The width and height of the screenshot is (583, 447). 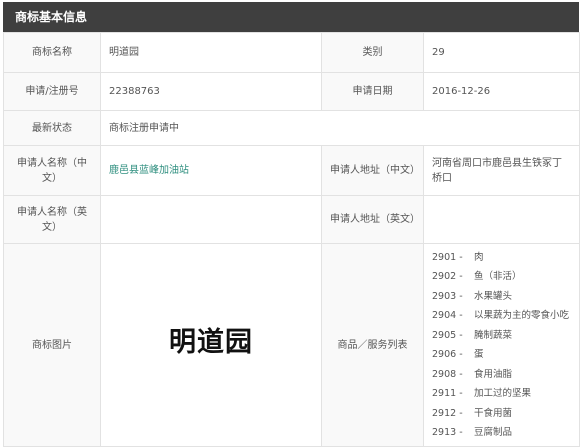 What do you see at coordinates (372, 170) in the screenshot?
I see `applicant-address-cn-label: 申请人地址（中文）` at bounding box center [372, 170].